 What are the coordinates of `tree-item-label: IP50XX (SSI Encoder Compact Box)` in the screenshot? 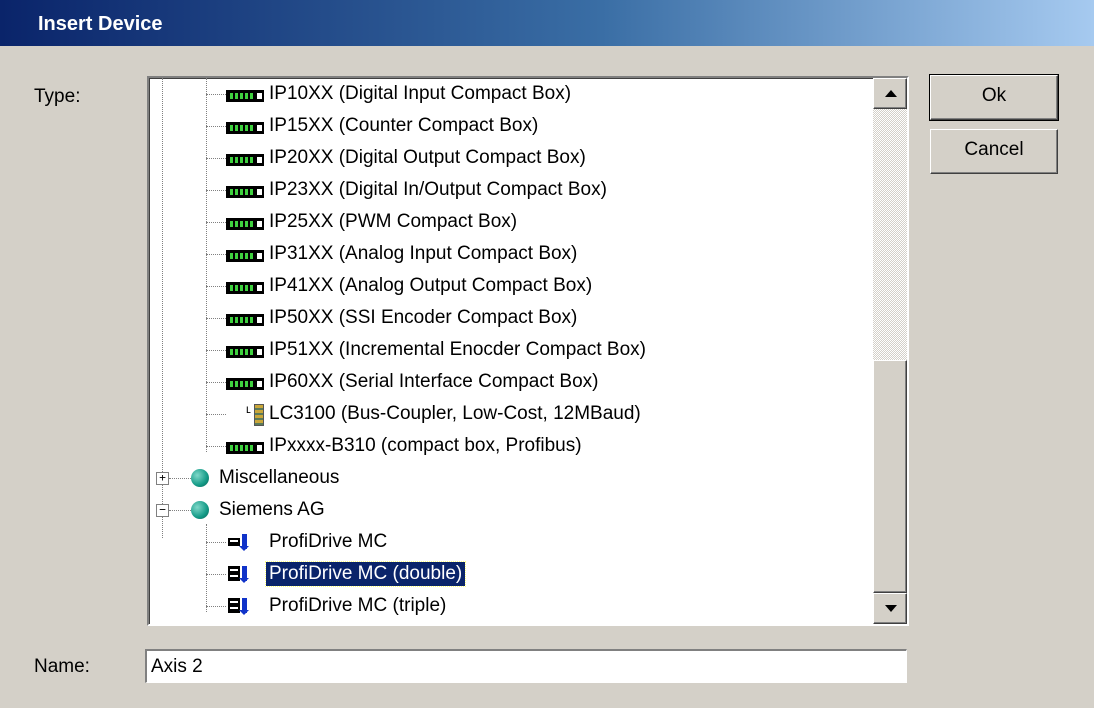 It's located at (423, 317).